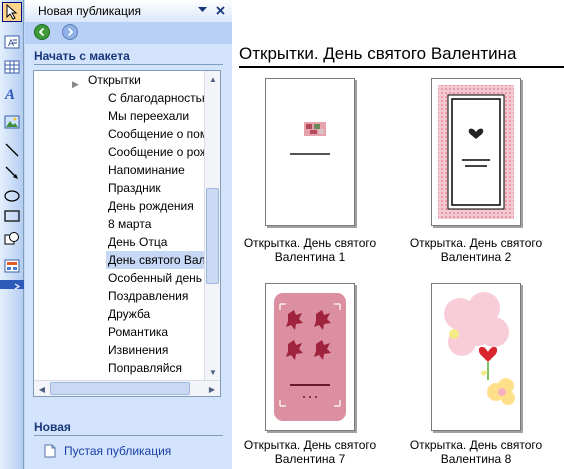  I want to click on task-pane-title: Новая публикация, so click(90, 11).